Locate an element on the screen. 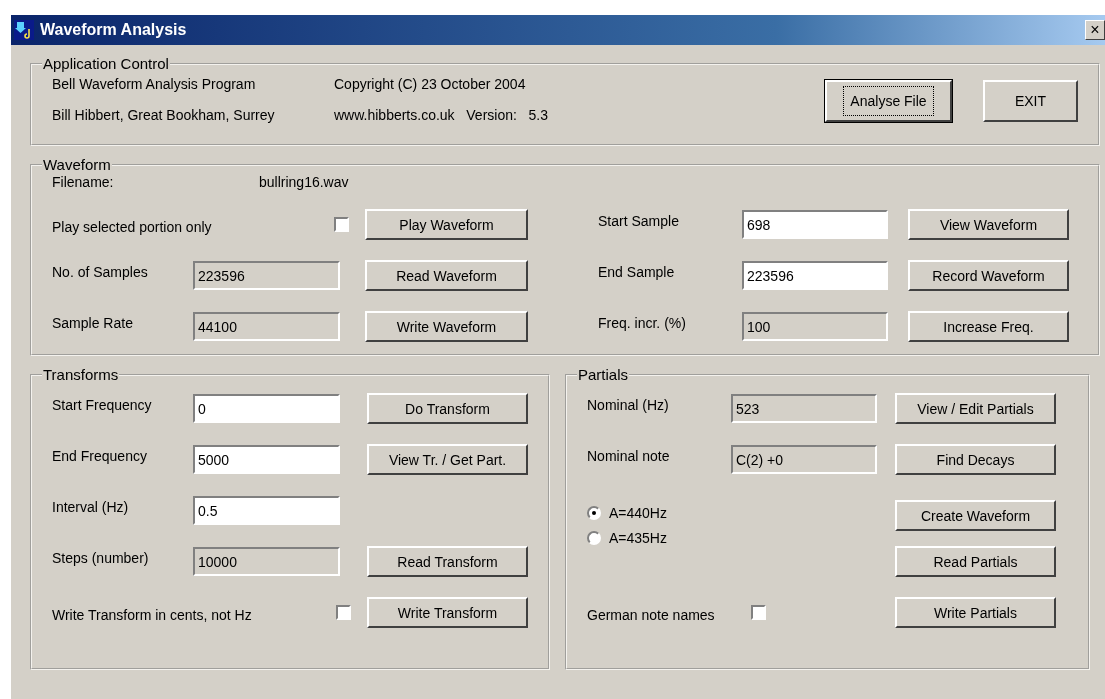  action-button: View Waveform is located at coordinates (988, 224).